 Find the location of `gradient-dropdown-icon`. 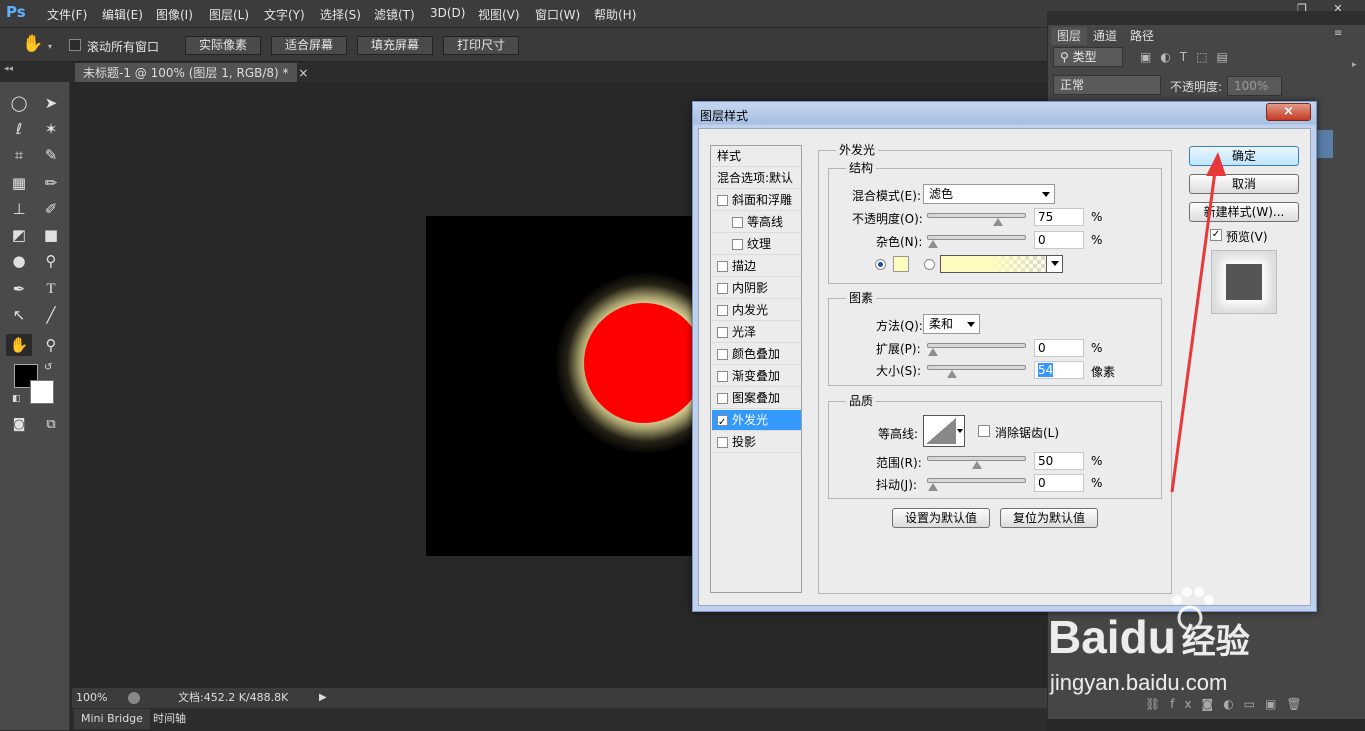

gradient-dropdown-icon is located at coordinates (1054, 264).